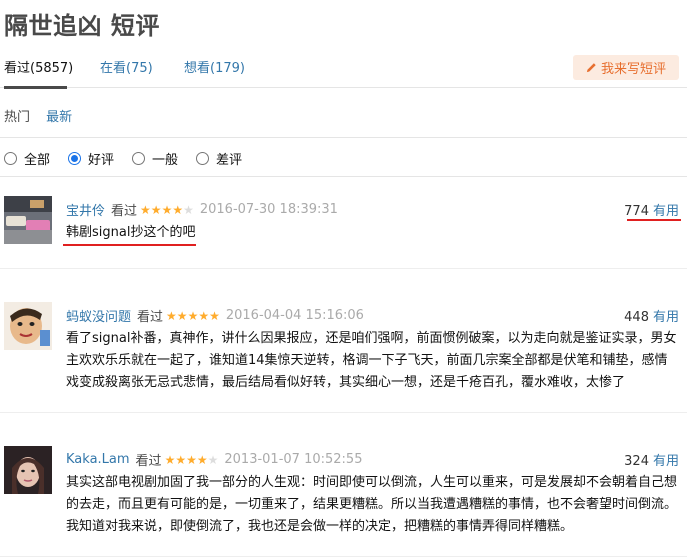 The width and height of the screenshot is (687, 558). I want to click on comment-meta: Kaka.Lam 看过 ★ ★ ★ ★ ★ 2013-01-07 10:52:55, so click(214, 459).